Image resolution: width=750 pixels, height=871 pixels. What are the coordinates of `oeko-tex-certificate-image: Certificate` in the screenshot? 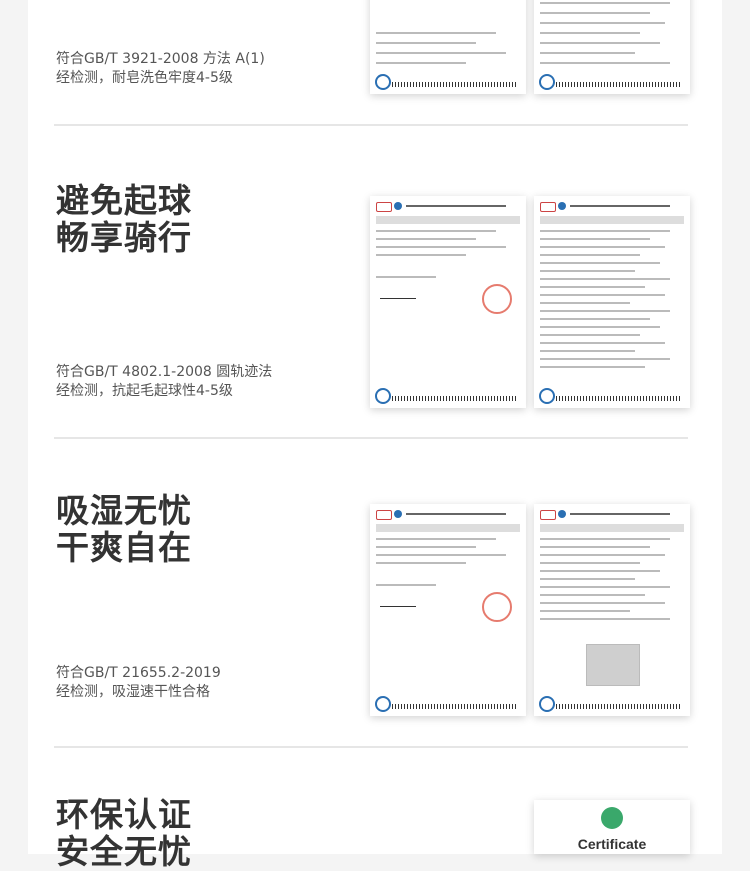 It's located at (612, 827).